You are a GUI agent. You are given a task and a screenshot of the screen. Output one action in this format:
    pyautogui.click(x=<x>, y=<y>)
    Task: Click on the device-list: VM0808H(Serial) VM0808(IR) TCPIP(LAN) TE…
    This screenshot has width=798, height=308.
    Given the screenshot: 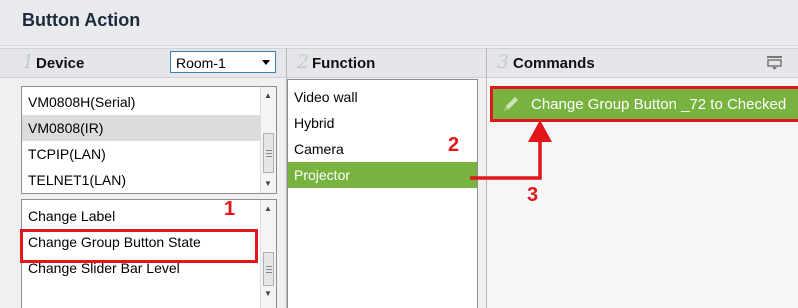 What is the action you would take?
    pyautogui.click(x=149, y=140)
    